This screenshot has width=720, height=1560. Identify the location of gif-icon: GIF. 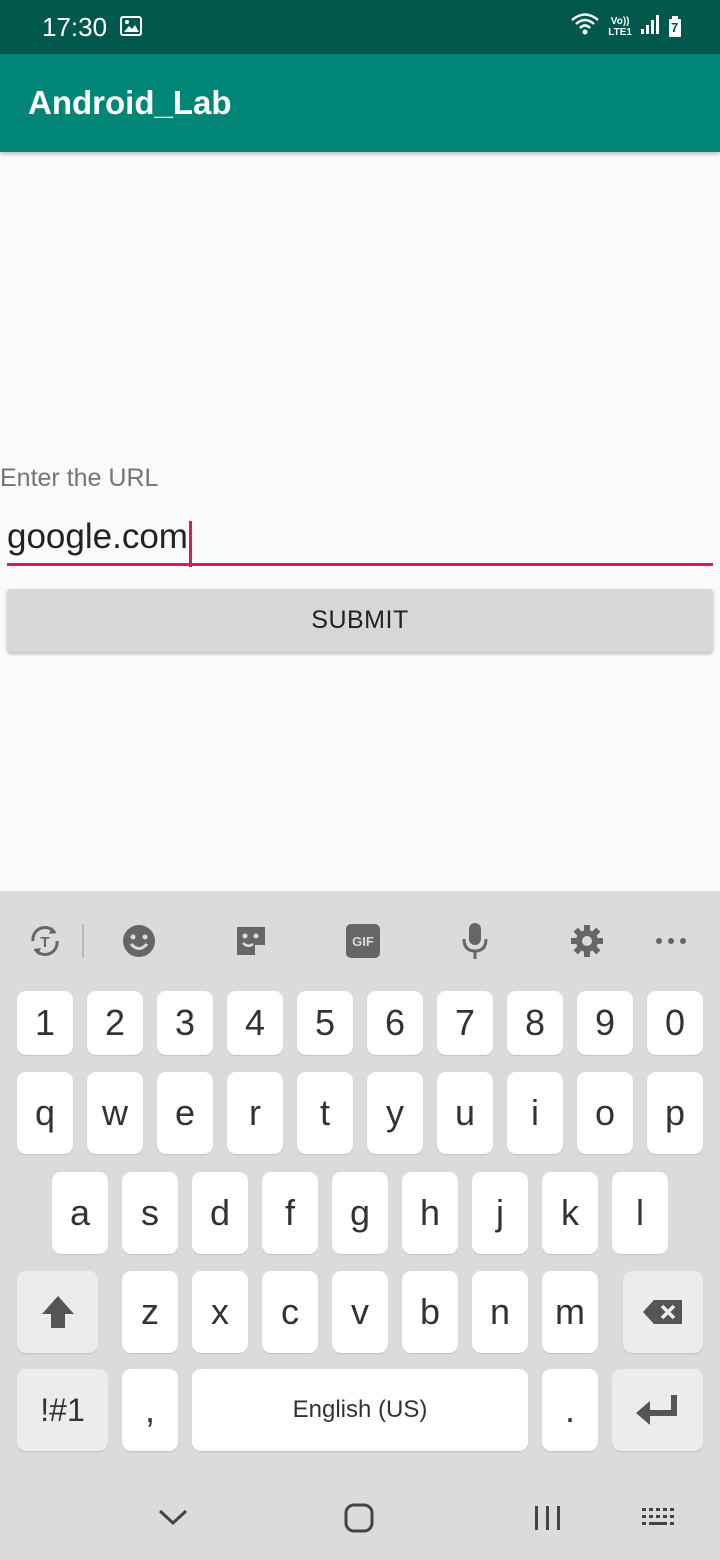
(363, 941).